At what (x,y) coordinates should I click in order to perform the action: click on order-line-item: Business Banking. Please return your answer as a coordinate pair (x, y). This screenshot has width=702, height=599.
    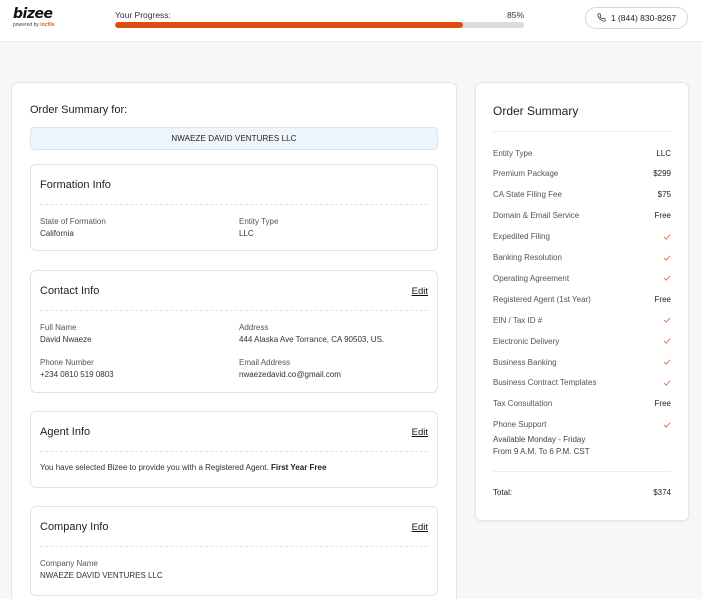
    Looking at the image, I should click on (582, 362).